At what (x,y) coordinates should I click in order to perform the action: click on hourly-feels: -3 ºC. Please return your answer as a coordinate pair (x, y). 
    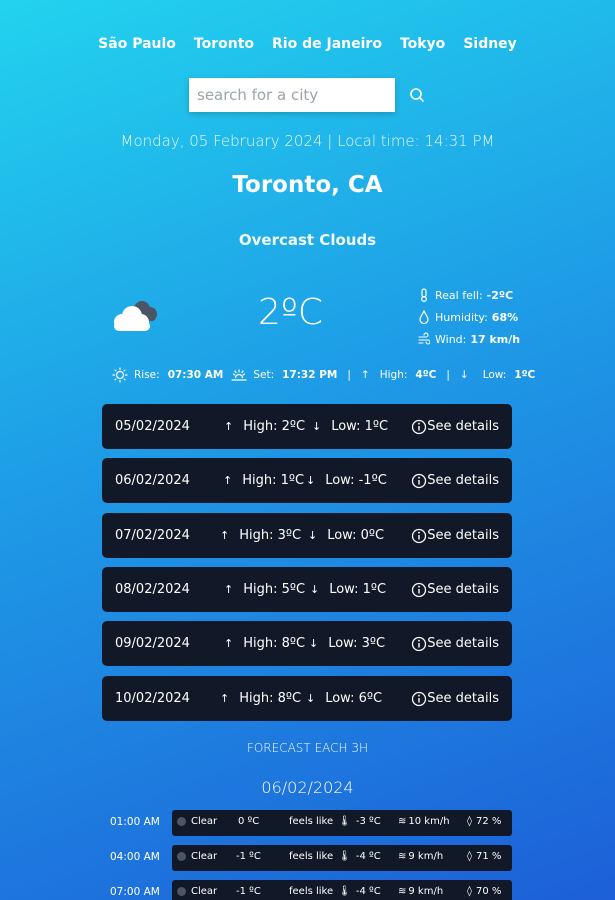
    Looking at the image, I should click on (368, 821).